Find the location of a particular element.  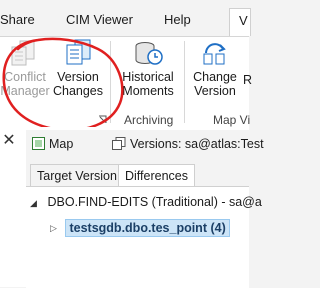

menu-cim-viewer: CIM Viewer is located at coordinates (99, 19).